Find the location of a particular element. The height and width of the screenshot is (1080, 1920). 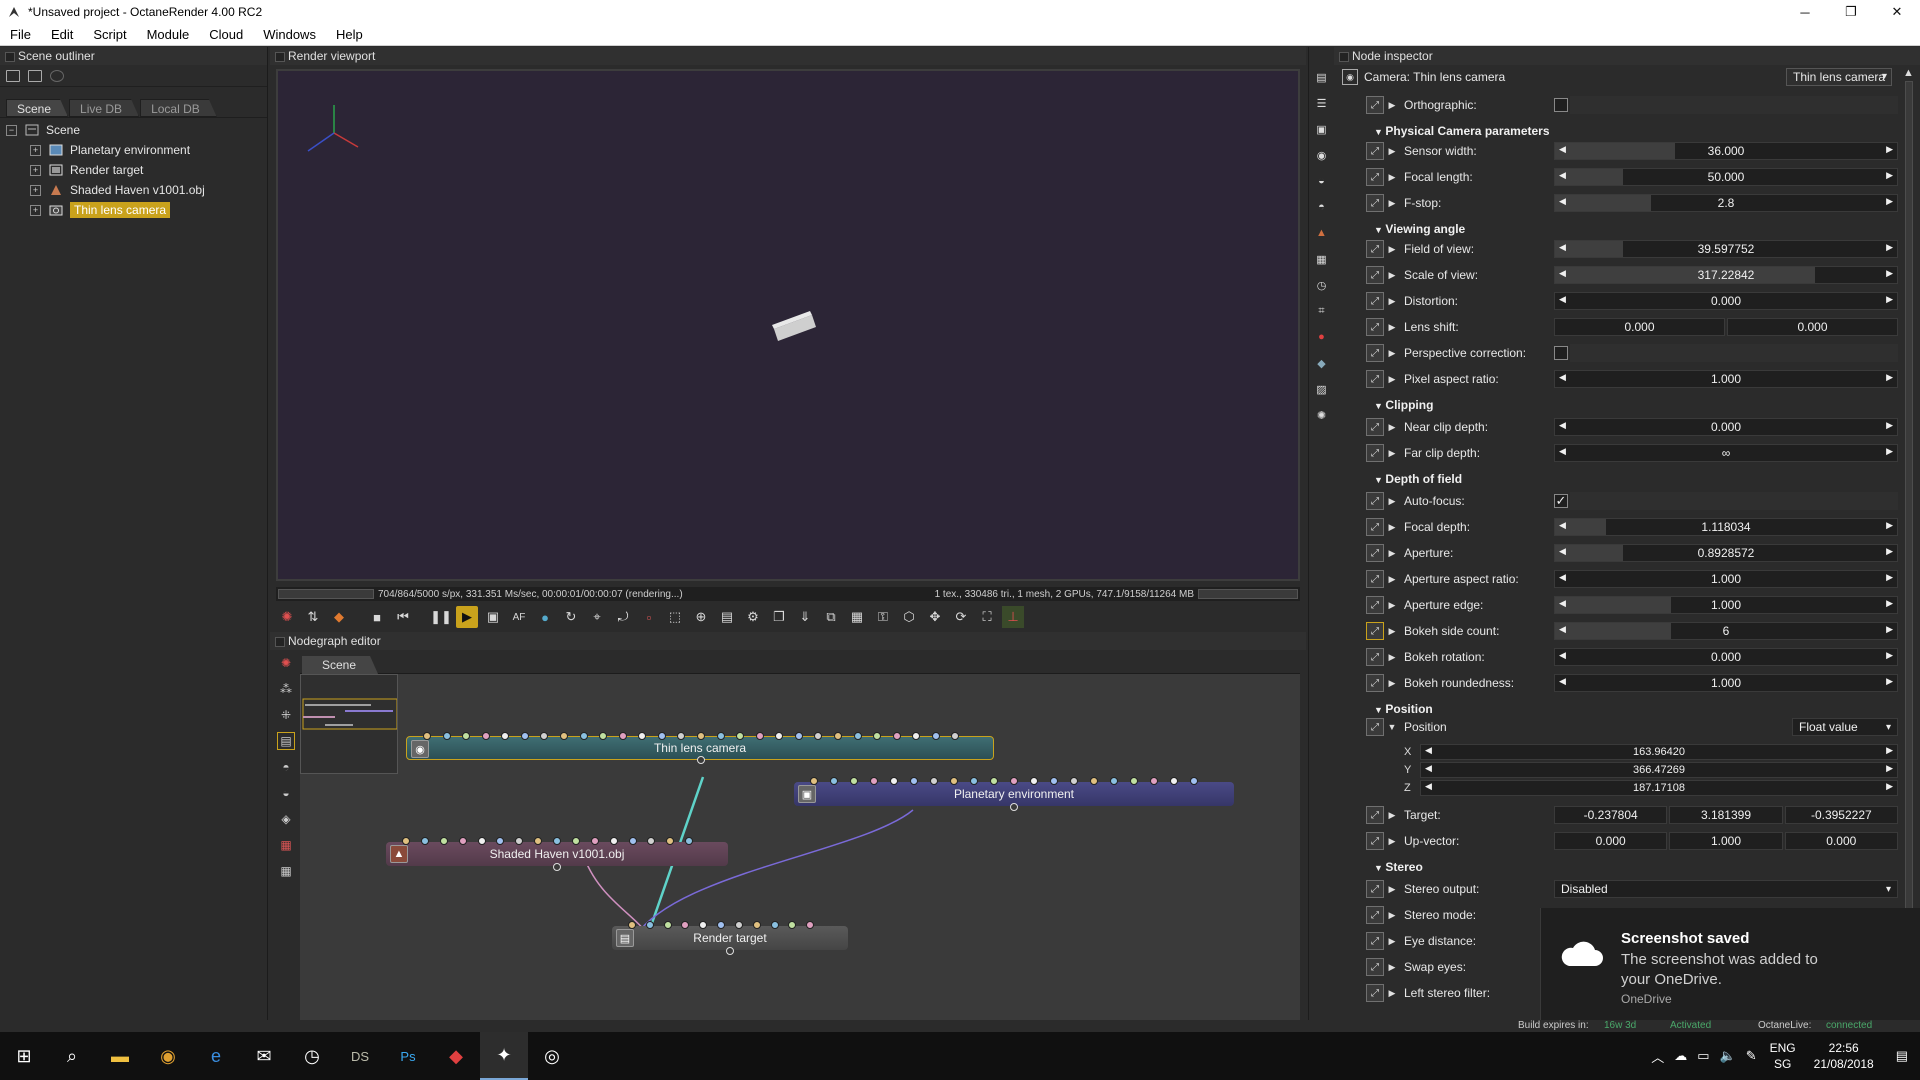

tree-item-render-target: + Render target is located at coordinates (133, 170).